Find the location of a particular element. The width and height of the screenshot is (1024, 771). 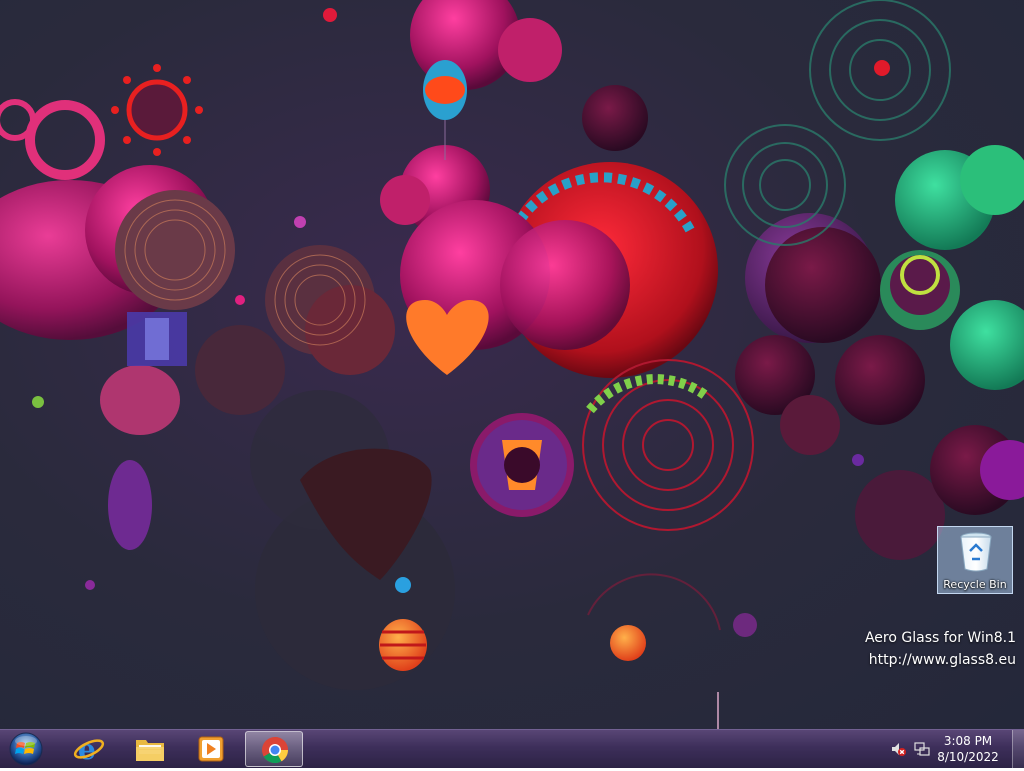

network-icon is located at coordinates (922, 749).